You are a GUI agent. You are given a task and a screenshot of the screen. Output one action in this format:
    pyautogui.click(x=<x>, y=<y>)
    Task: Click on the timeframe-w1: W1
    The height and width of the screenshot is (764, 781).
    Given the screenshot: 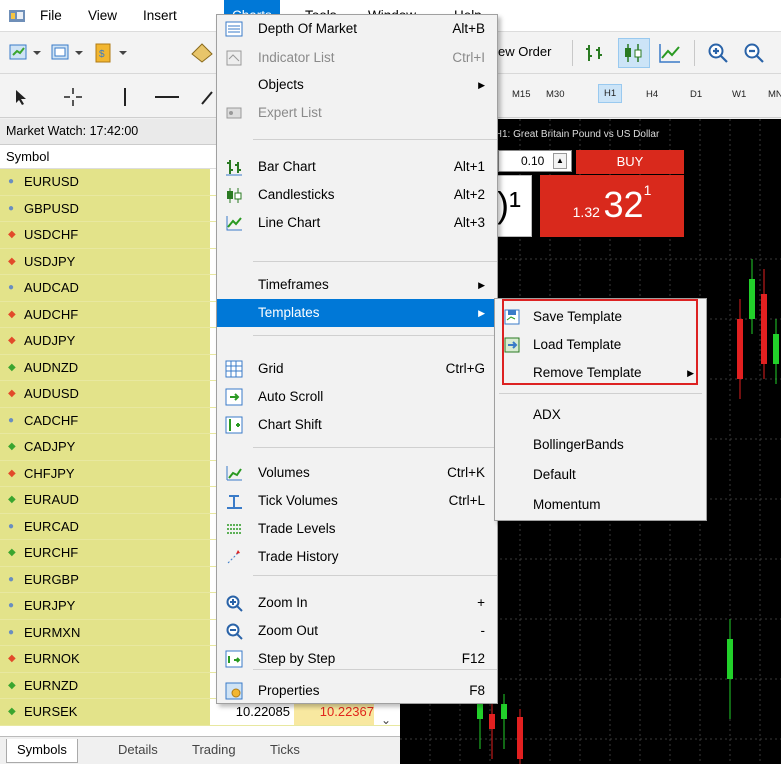 What is the action you would take?
    pyautogui.click(x=739, y=94)
    